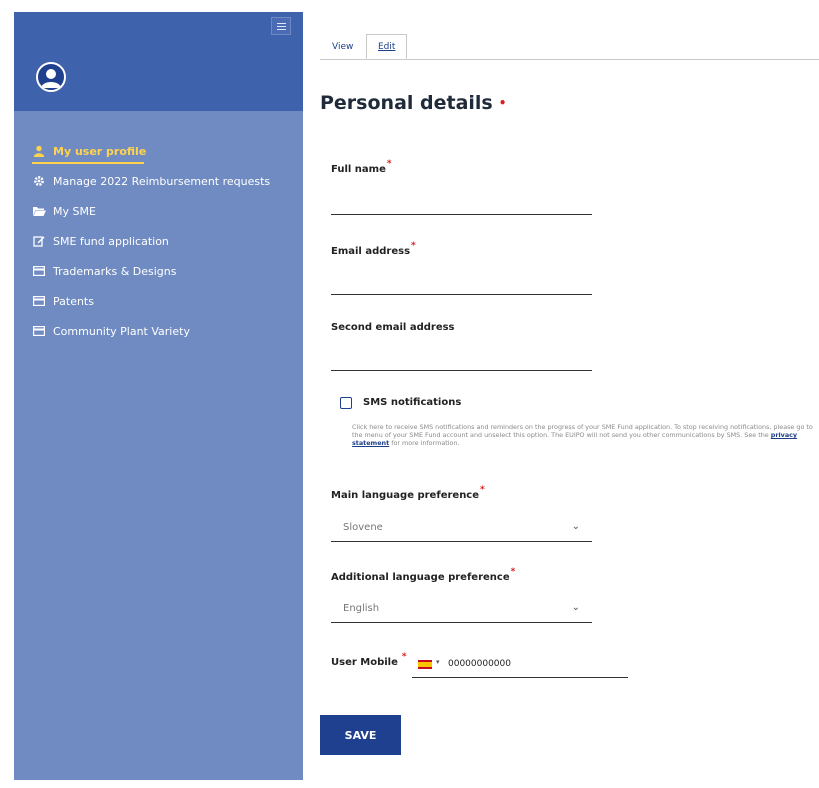  What do you see at coordinates (73, 301) in the screenshot?
I see `sidebar-item-label: Patents` at bounding box center [73, 301].